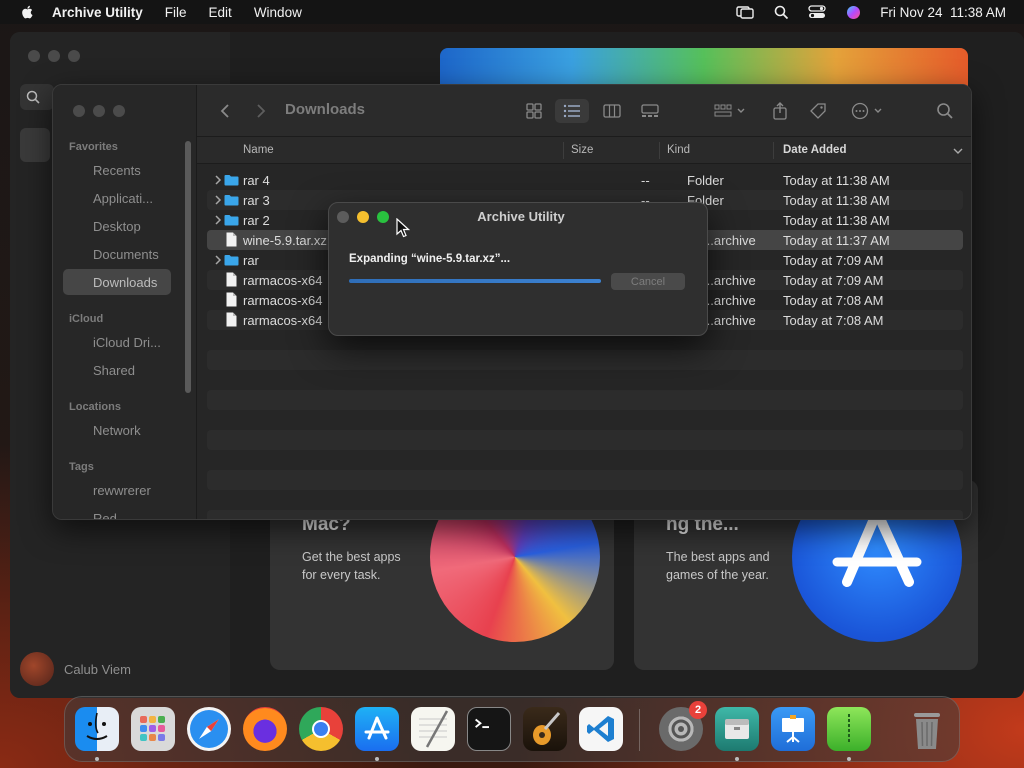  I want to click on bg-search-field, so click(37, 97).